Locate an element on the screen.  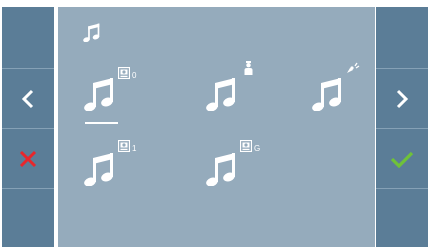
chevron-right-icon is located at coordinates (402, 98).